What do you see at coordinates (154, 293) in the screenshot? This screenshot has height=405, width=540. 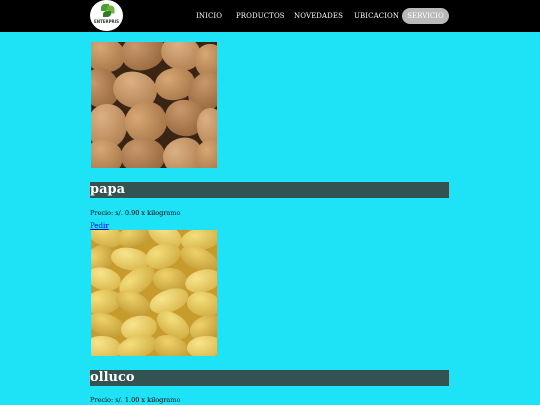 I see `olluco-image` at bounding box center [154, 293].